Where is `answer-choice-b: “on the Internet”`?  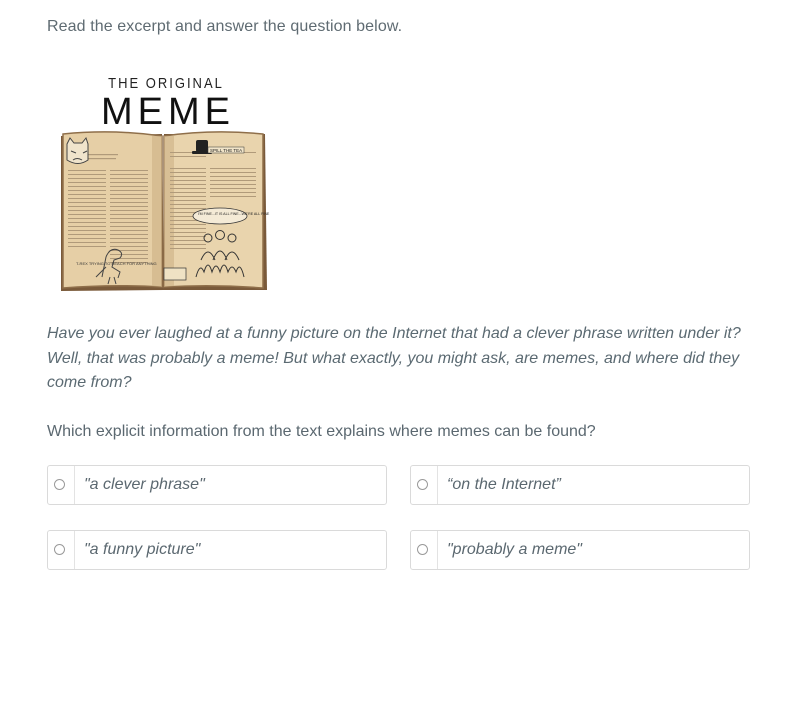
answer-choice-b: “on the Internet” is located at coordinates (580, 485).